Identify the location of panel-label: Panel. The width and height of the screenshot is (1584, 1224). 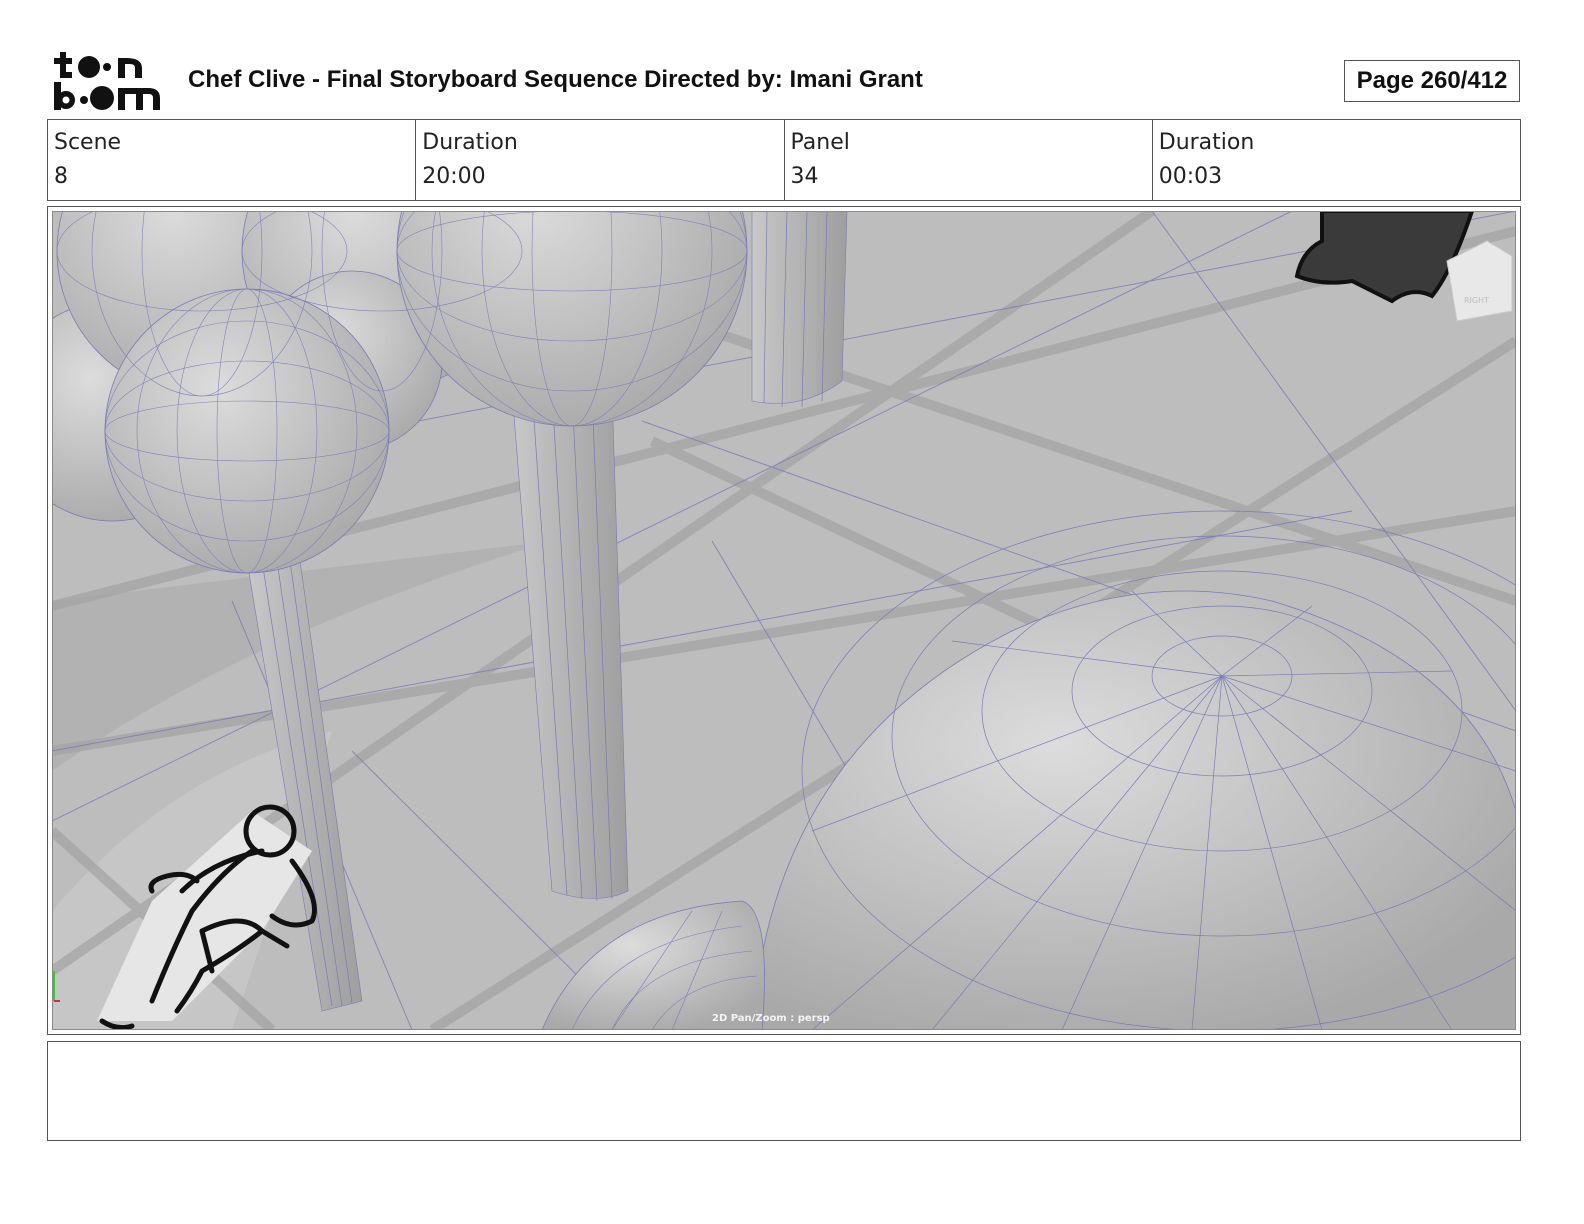
(820, 142).